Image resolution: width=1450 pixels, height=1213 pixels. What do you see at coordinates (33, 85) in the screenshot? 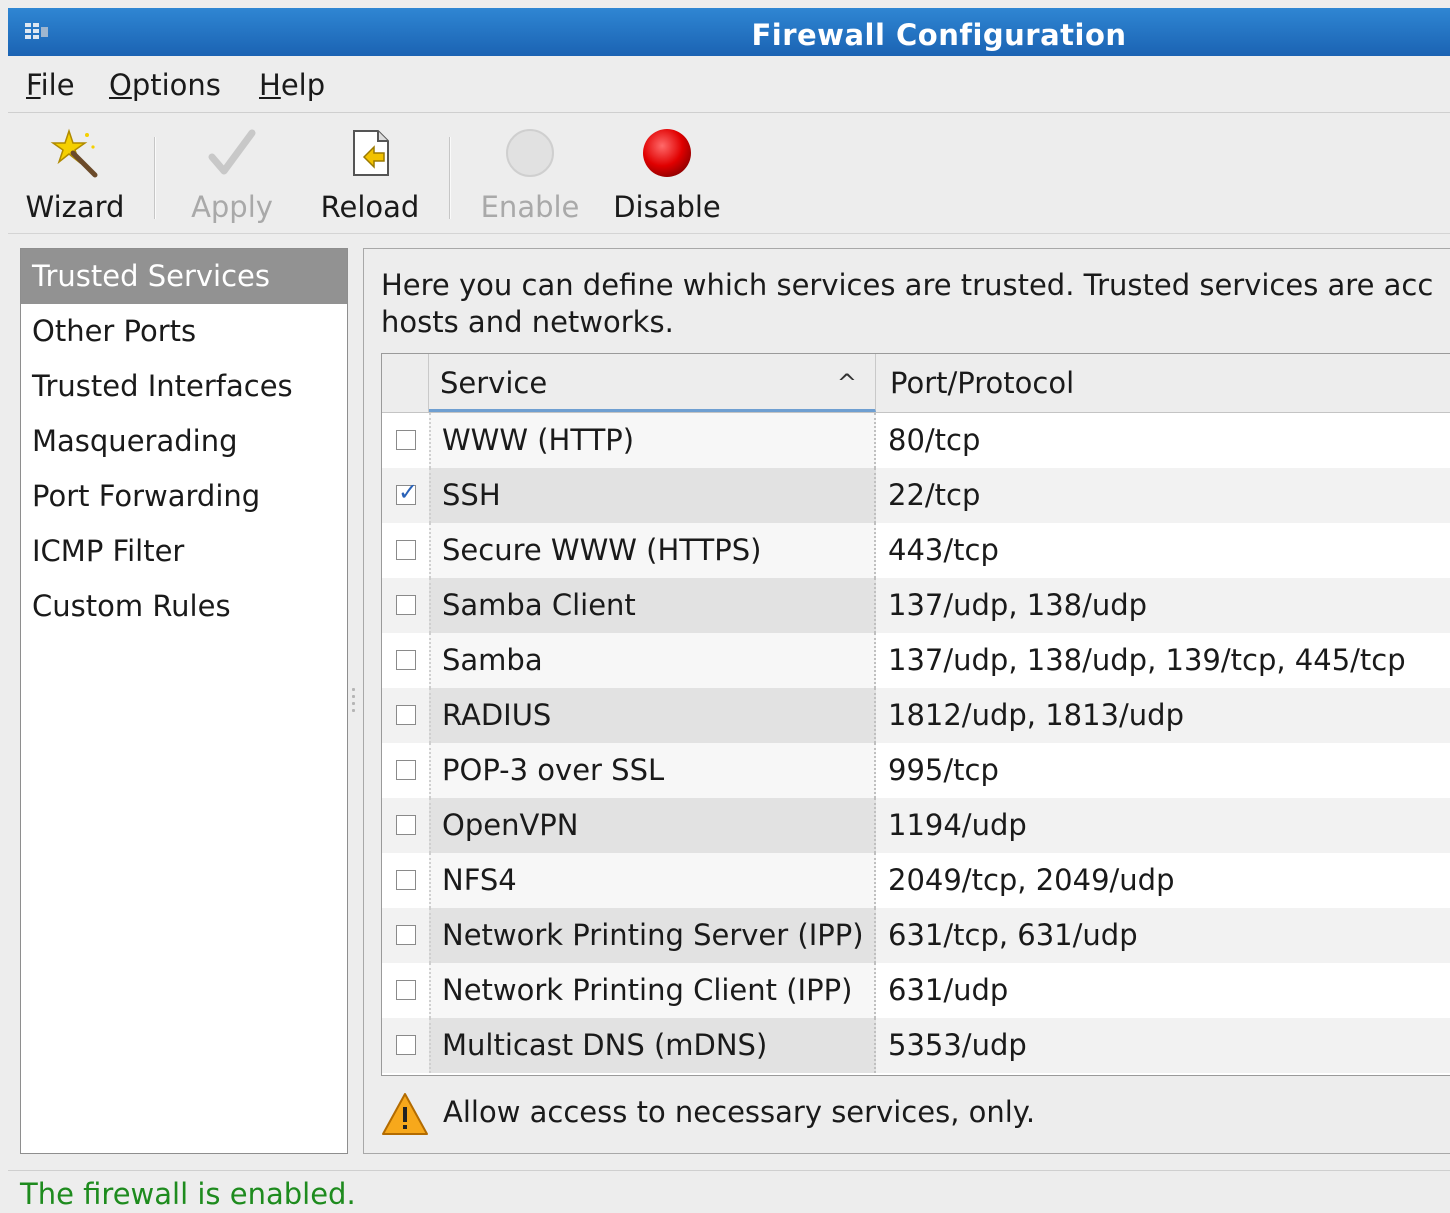
I see `menu-file-mnemonic: F` at bounding box center [33, 85].